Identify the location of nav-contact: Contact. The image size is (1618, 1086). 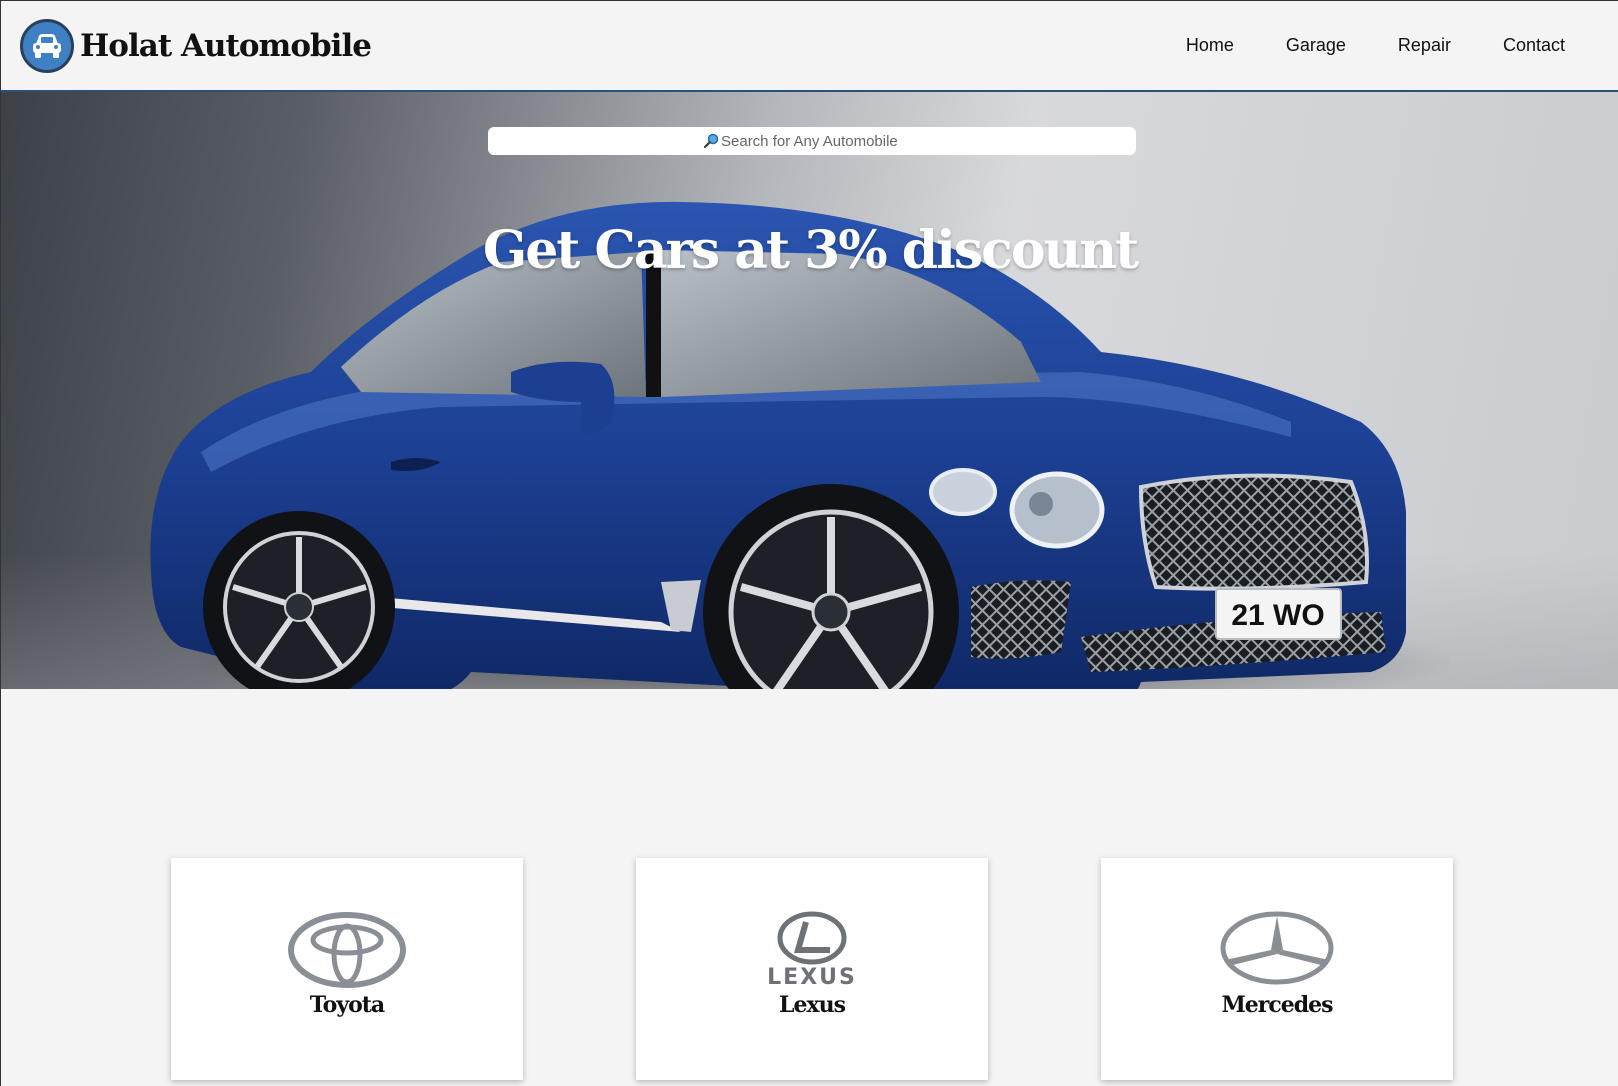
(1534, 45).